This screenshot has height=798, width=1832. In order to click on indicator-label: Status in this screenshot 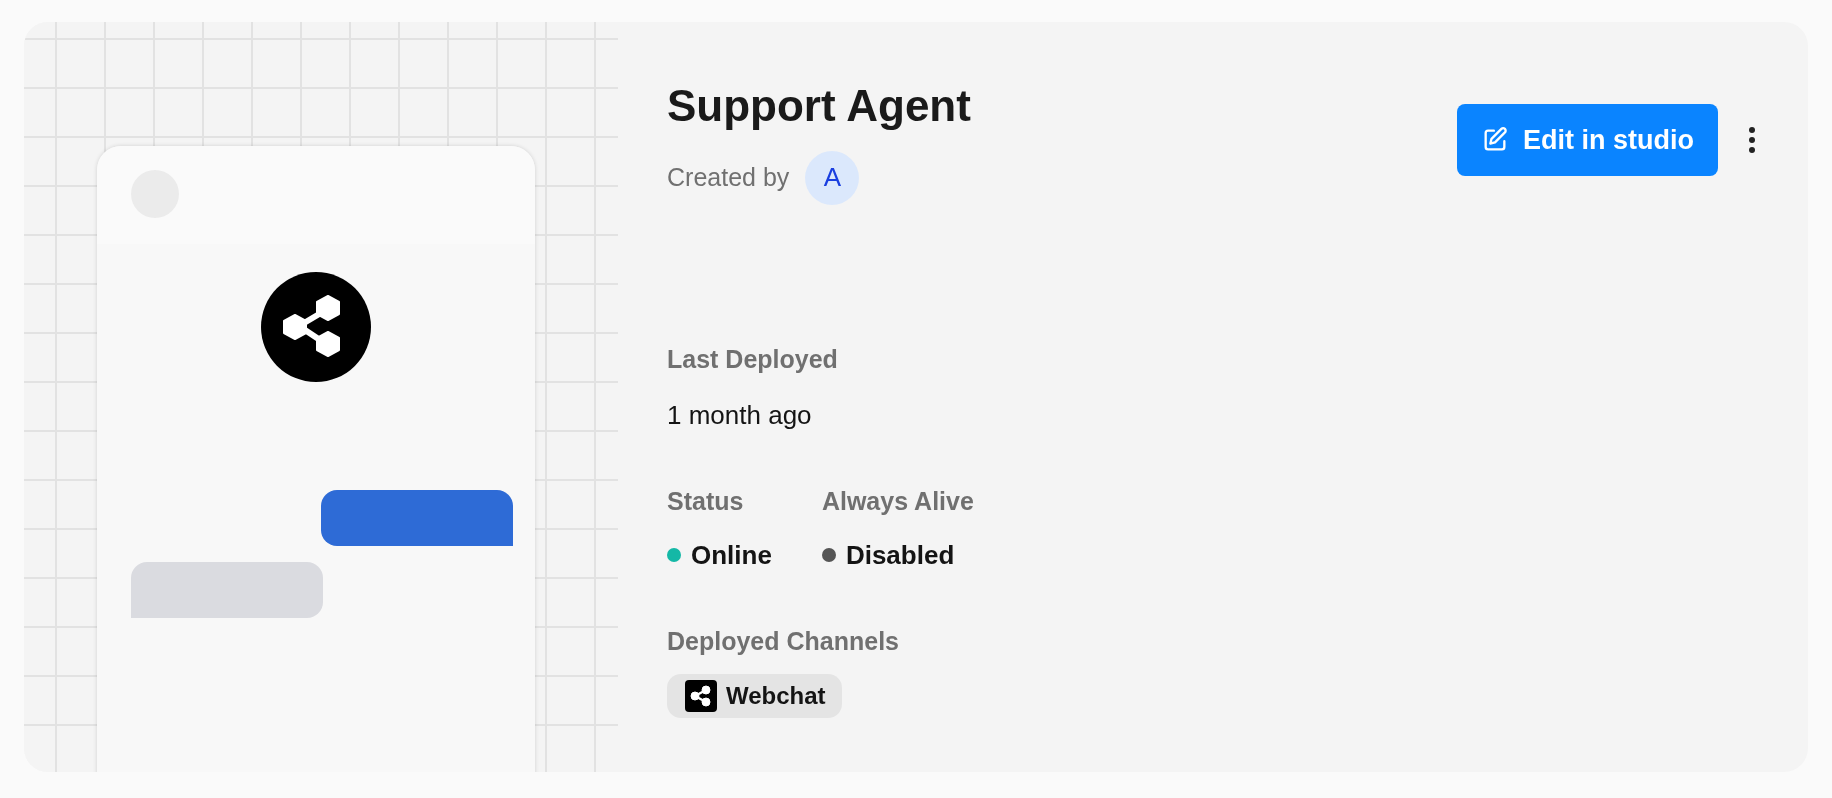, I will do `click(706, 501)`.